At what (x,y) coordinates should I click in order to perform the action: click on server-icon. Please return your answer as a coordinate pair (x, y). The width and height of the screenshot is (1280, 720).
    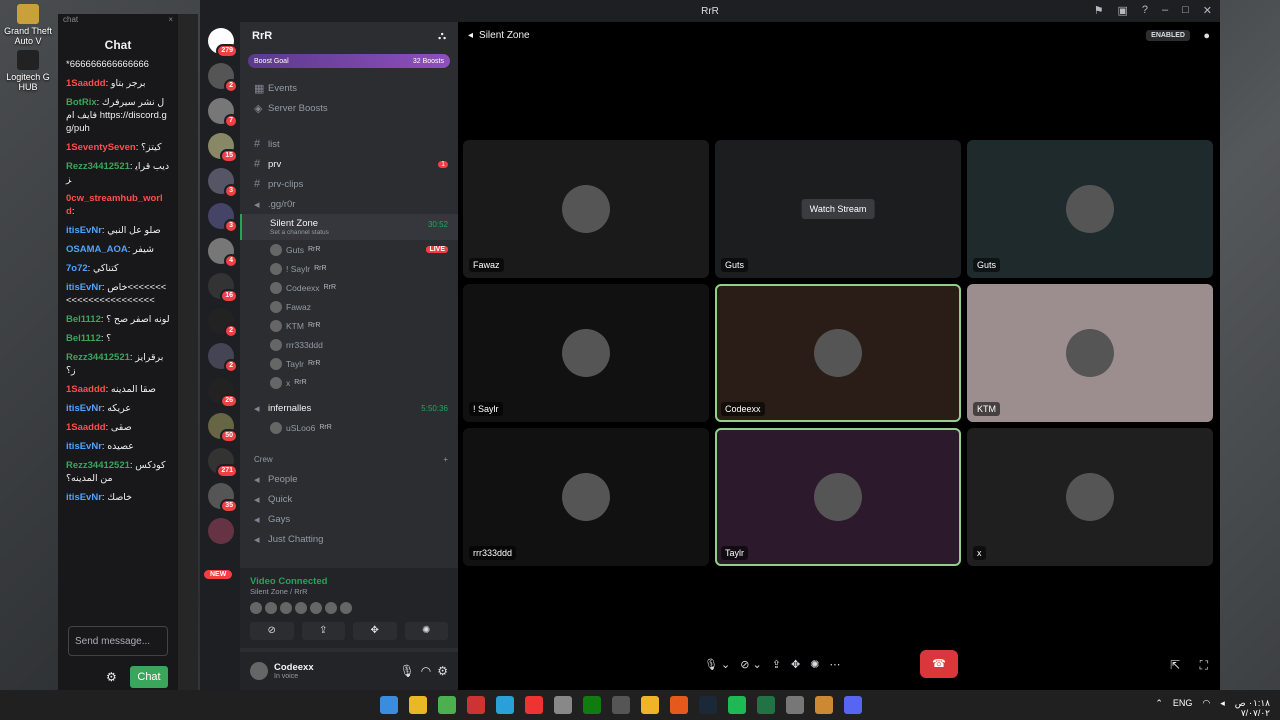
    Looking at the image, I should click on (221, 531).